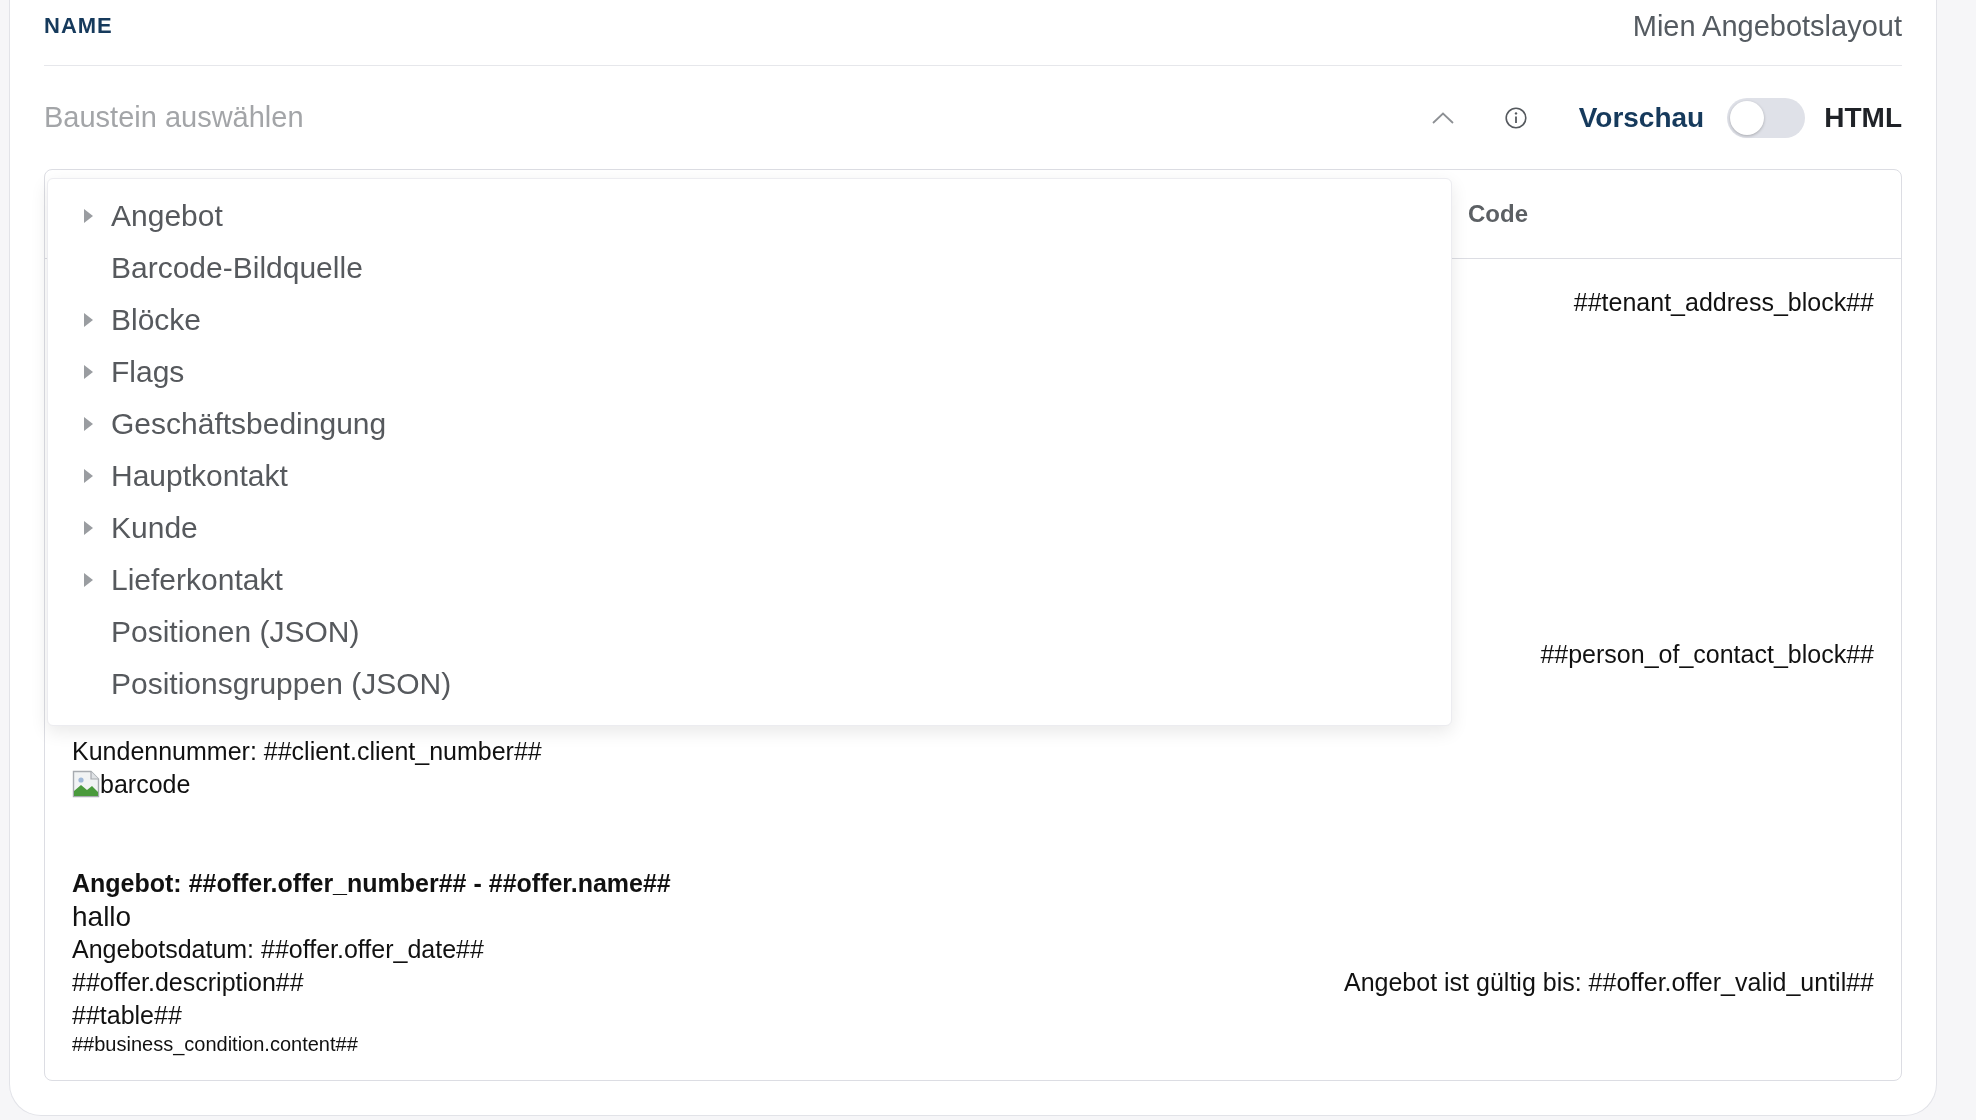 This screenshot has height=1120, width=1976. I want to click on name-label: NAME, so click(78, 26).